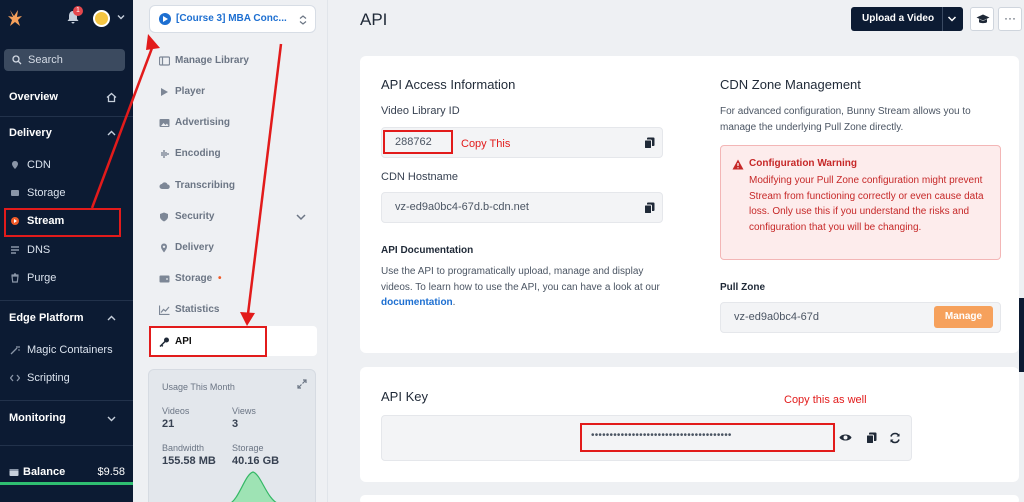 This screenshot has width=1024, height=502. What do you see at coordinates (164, 61) in the screenshot?
I see `library-icon` at bounding box center [164, 61].